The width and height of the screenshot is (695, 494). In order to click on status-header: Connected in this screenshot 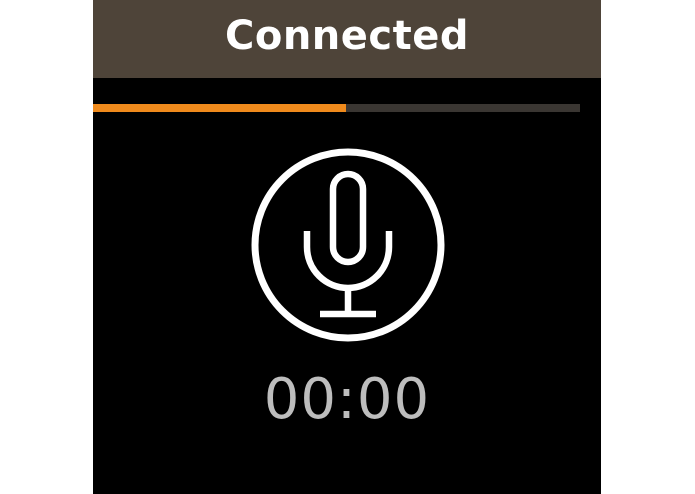, I will do `click(347, 39)`.